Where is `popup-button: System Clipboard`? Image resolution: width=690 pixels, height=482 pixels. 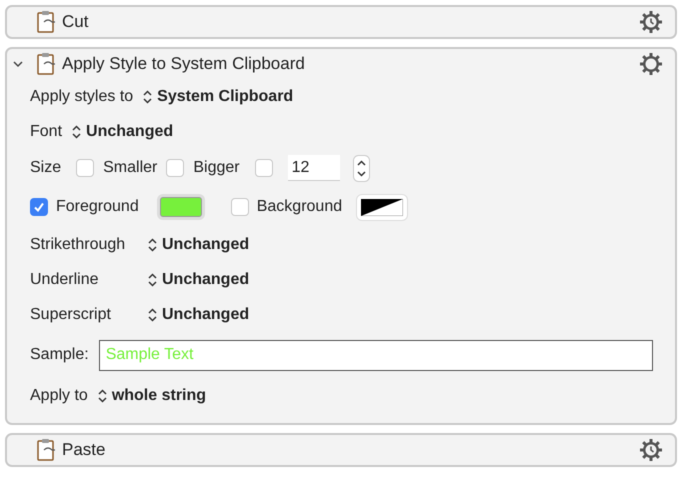
popup-button: System Clipboard is located at coordinates (218, 96).